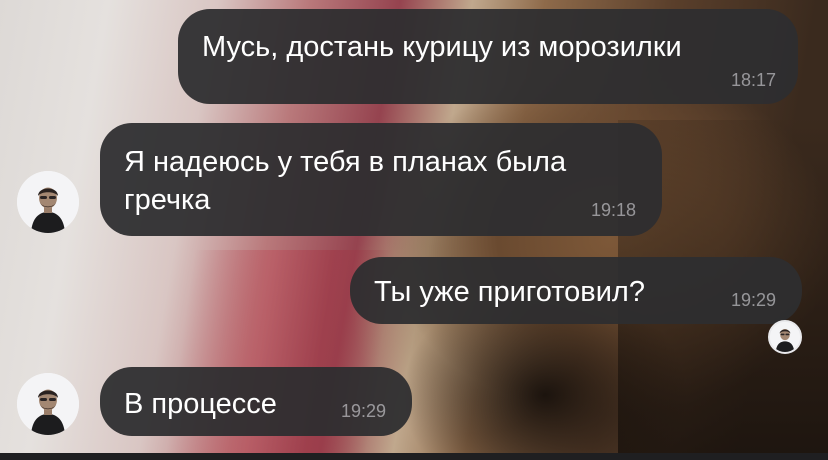 The image size is (828, 460). I want to click on read-receipt-photo-icon, so click(785, 337).